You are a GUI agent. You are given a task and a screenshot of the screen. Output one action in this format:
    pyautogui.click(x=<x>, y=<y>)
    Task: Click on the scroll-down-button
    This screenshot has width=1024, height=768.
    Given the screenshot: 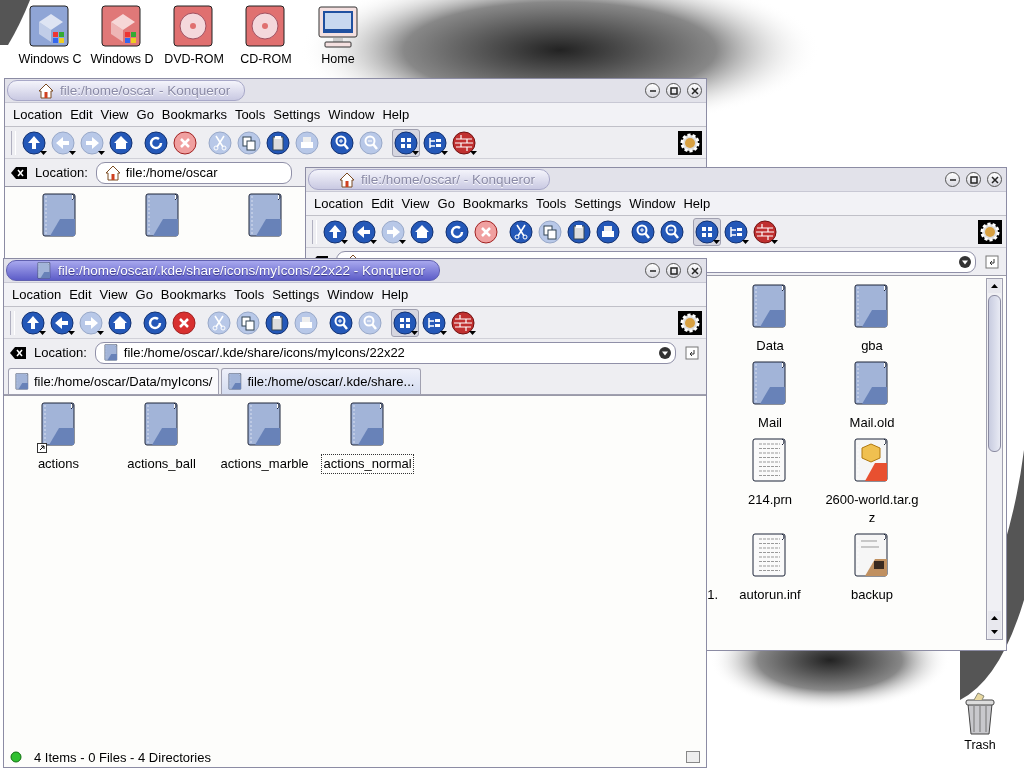 What is the action you would take?
    pyautogui.click(x=994, y=632)
    